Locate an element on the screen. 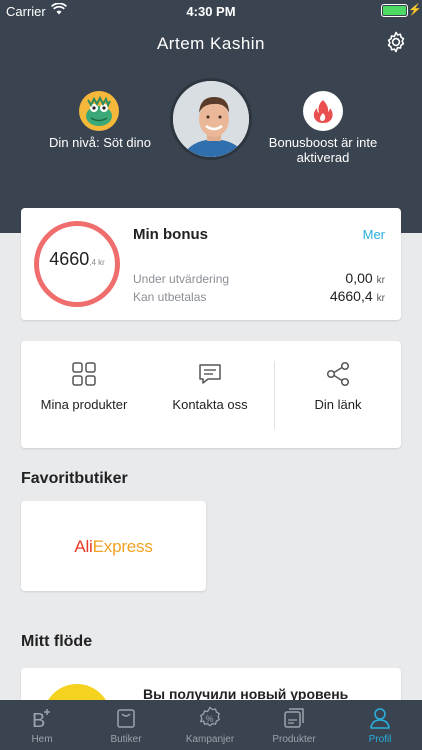  your-link-button: Din länk is located at coordinates (338, 394).